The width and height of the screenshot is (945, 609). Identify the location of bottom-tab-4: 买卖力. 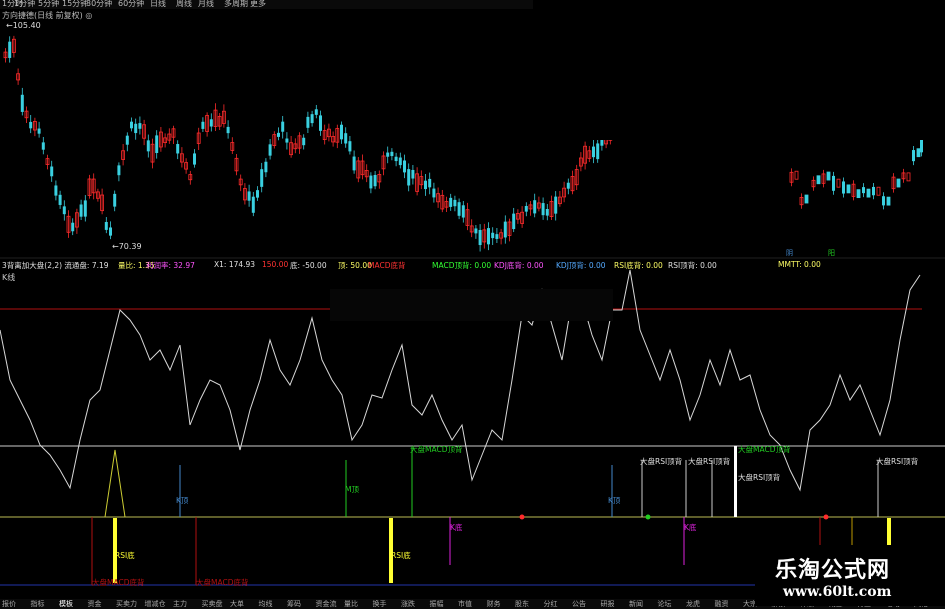
(126, 604).